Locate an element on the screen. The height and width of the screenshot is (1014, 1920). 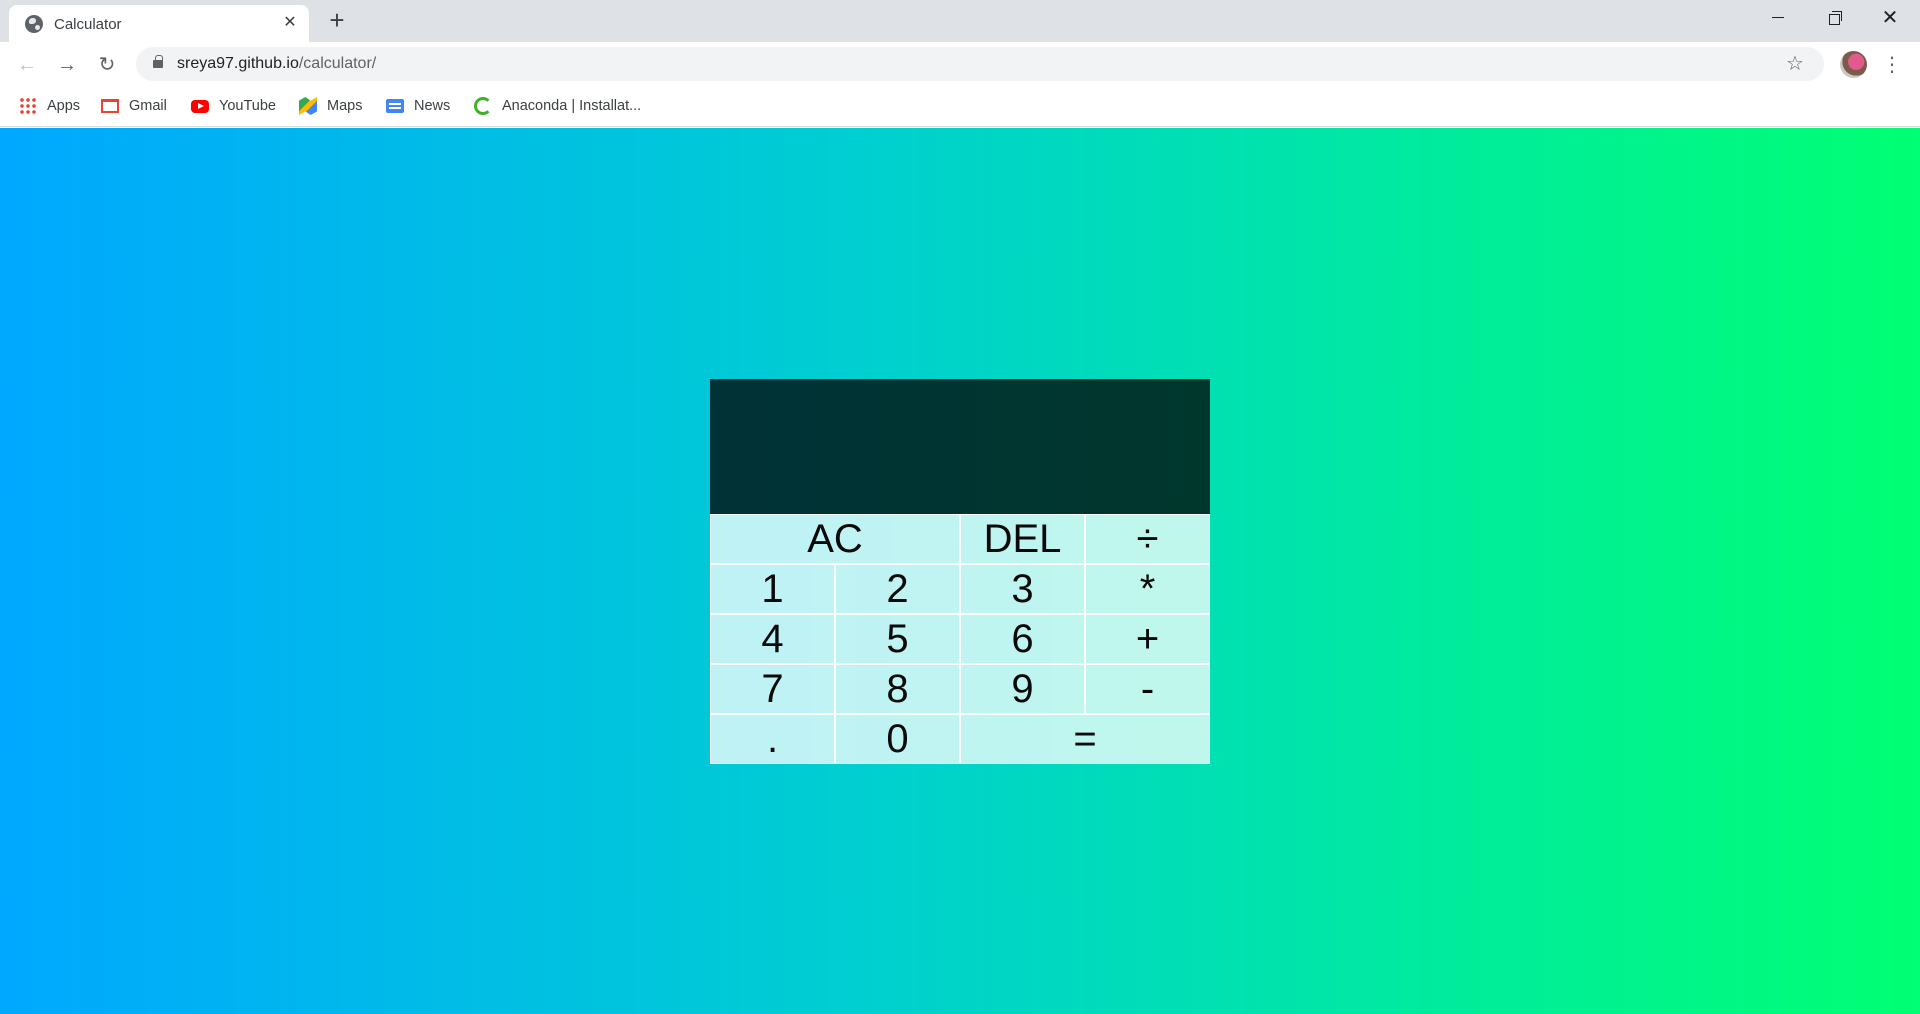
minimize-button is located at coordinates (1778, 18).